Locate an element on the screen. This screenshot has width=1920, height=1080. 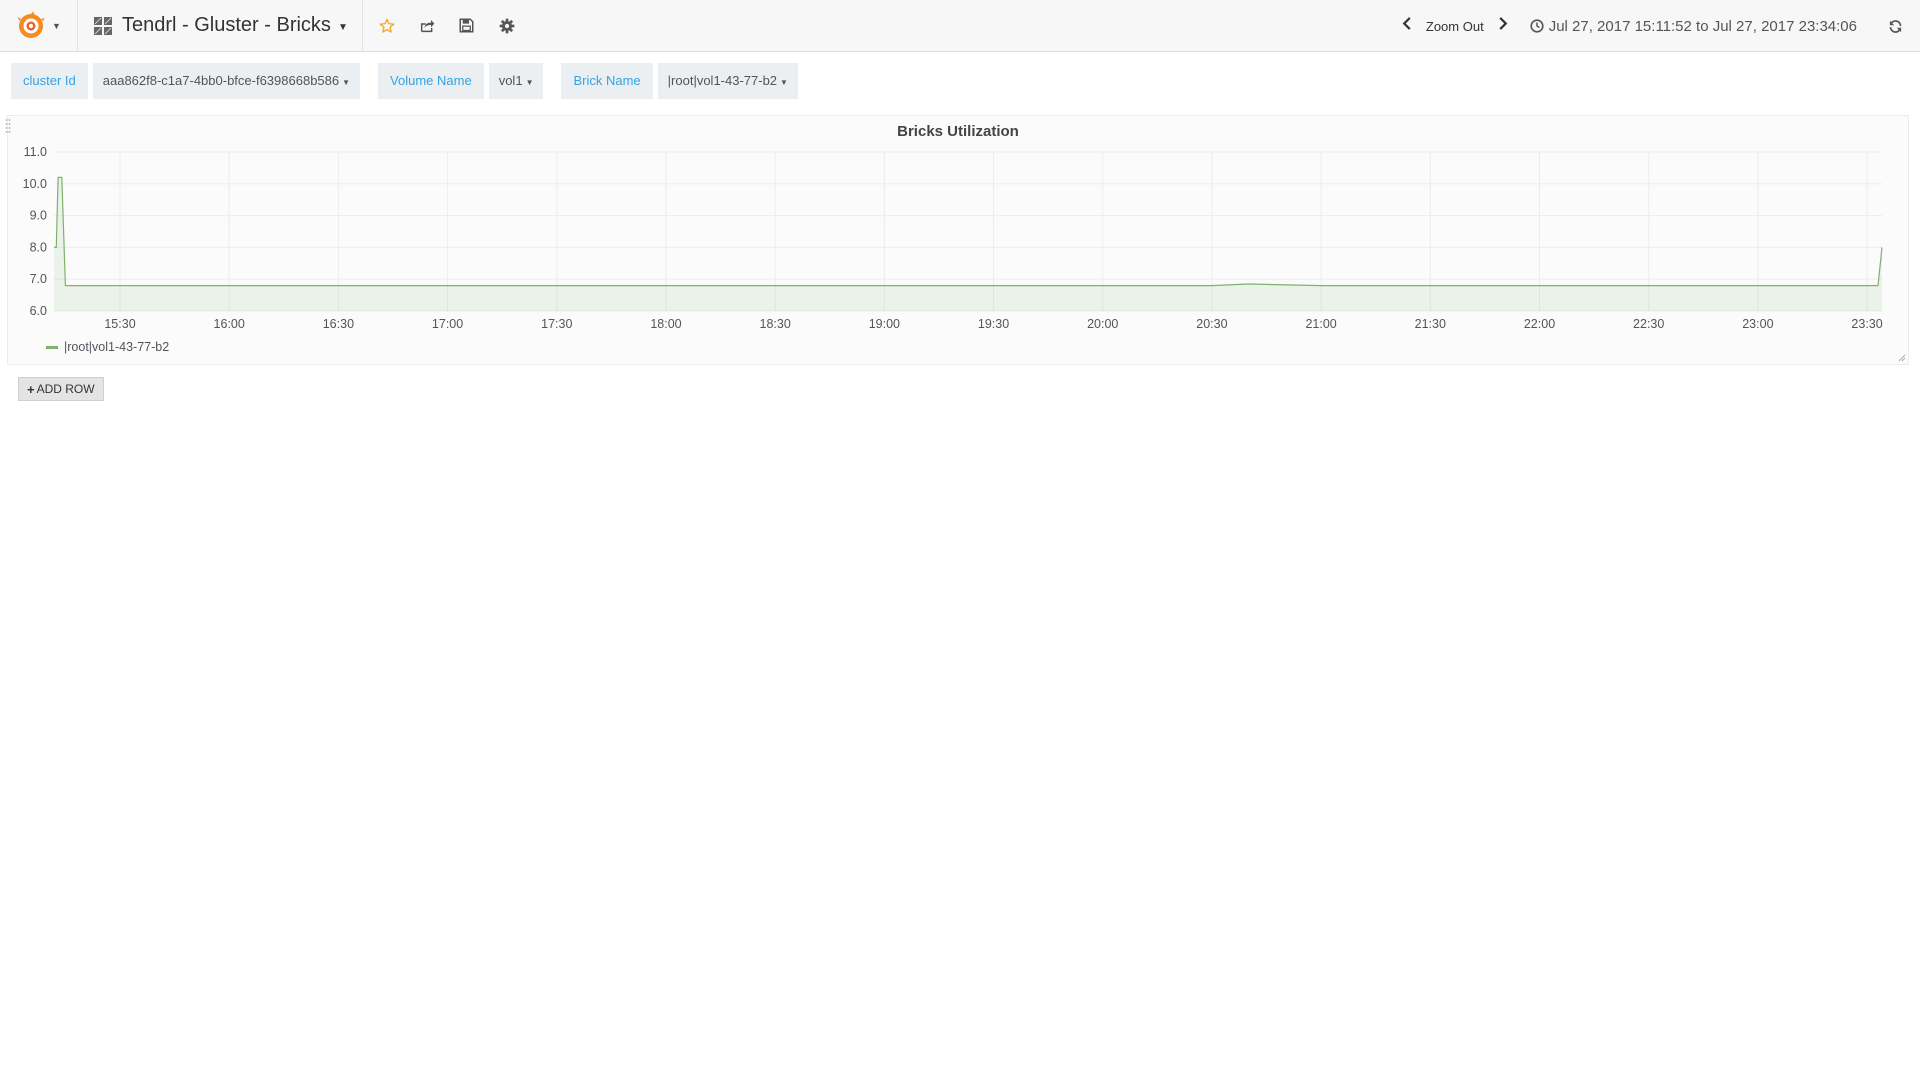
chevron-left-icon is located at coordinates (1406, 23).